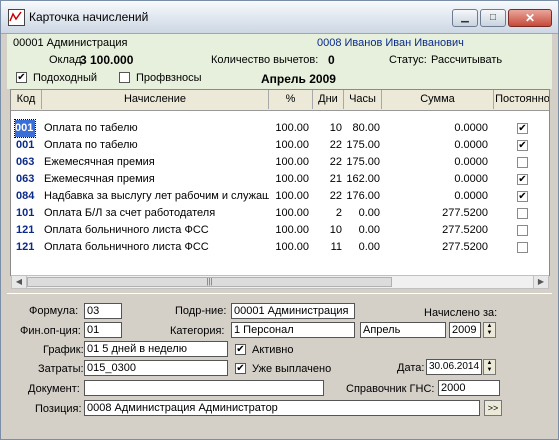  Describe the element at coordinates (331, 60) in the screenshot. I see `deductions-value: 0` at that location.